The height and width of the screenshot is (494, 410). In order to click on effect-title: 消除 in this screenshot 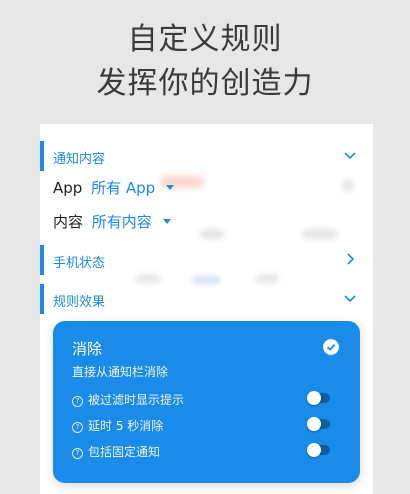, I will do `click(87, 349)`.